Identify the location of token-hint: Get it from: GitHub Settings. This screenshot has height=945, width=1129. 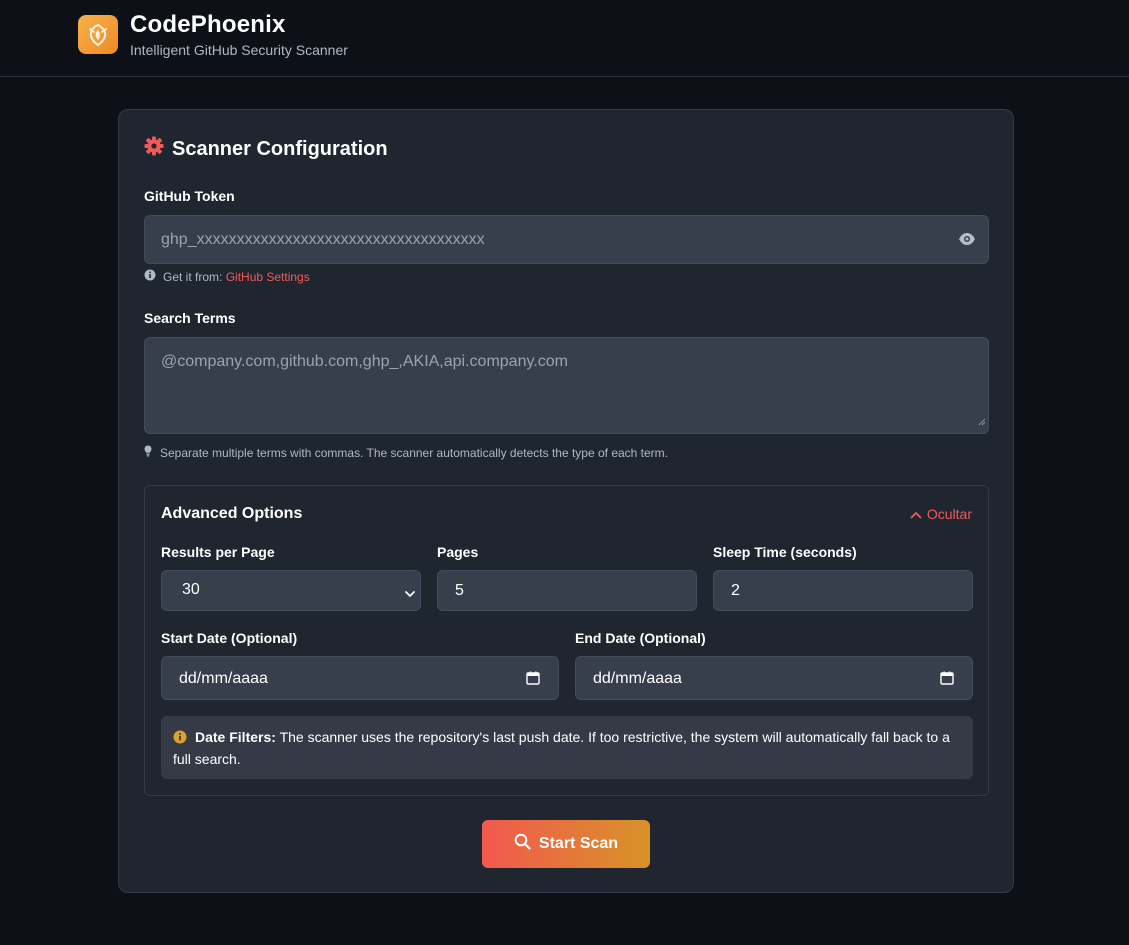
(227, 276).